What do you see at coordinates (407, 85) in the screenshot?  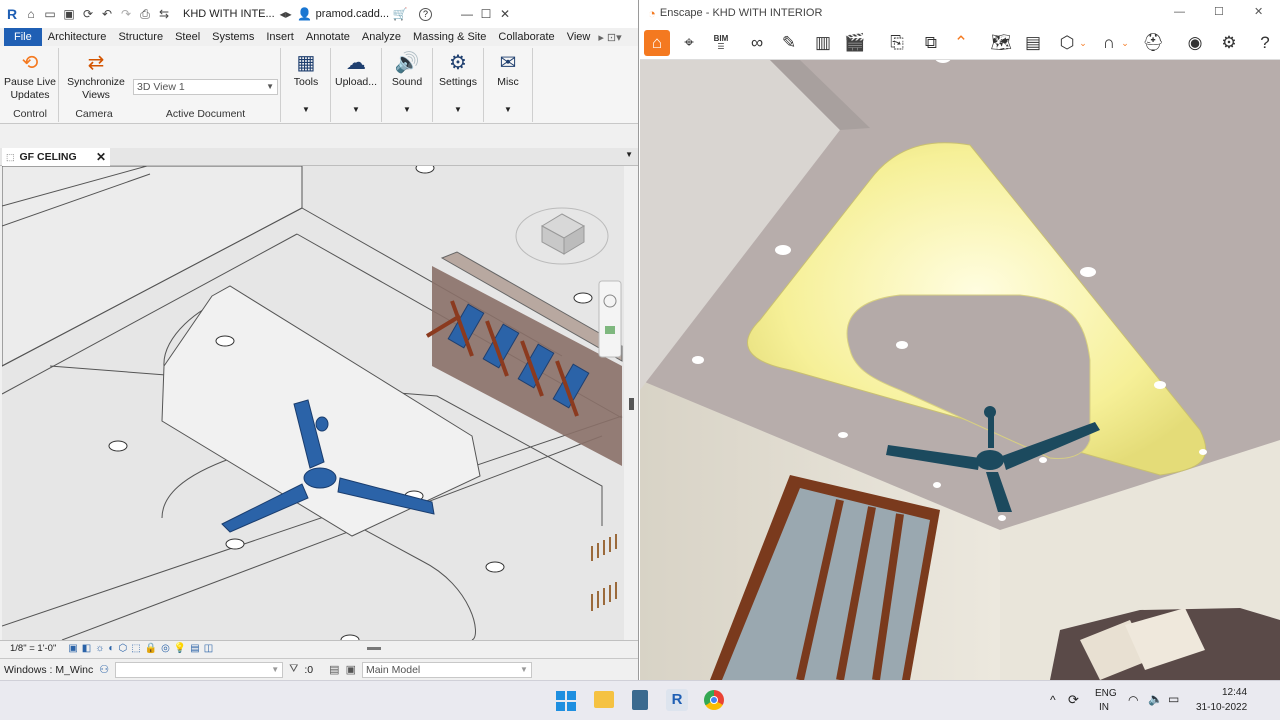 I see `sound-button: 🔊 Sound ▼` at bounding box center [407, 85].